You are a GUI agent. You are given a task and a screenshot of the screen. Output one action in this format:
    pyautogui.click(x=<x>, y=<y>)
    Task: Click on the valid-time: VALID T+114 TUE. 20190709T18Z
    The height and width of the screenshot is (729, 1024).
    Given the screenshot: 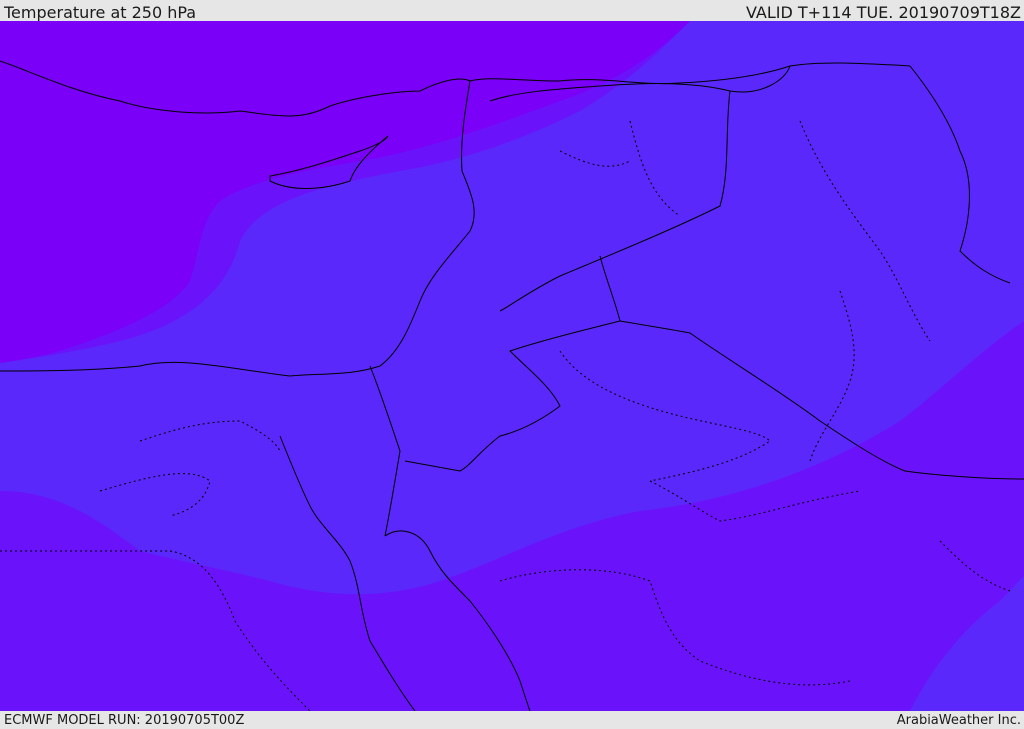 What is the action you would take?
    pyautogui.click(x=883, y=12)
    